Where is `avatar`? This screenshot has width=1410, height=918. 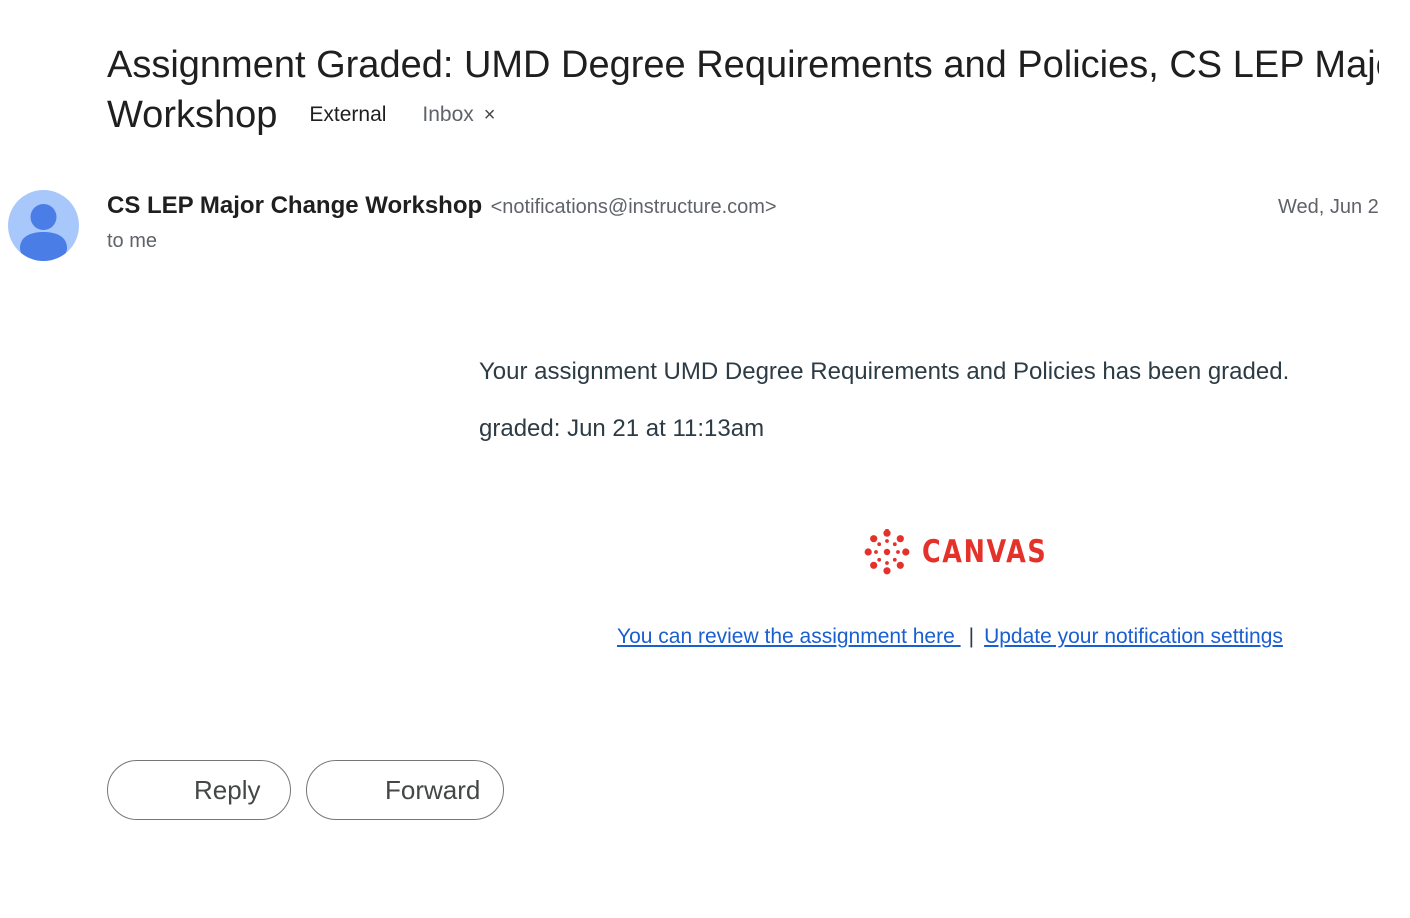 avatar is located at coordinates (43, 225).